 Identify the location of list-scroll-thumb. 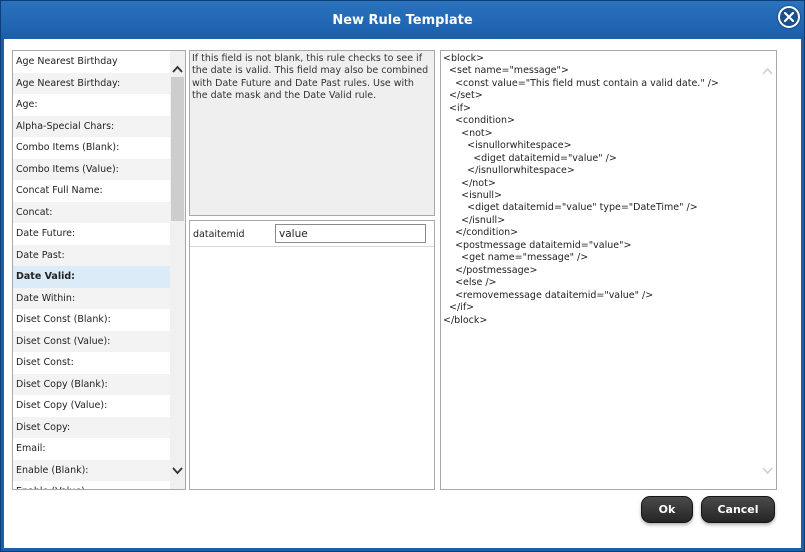
(177, 149).